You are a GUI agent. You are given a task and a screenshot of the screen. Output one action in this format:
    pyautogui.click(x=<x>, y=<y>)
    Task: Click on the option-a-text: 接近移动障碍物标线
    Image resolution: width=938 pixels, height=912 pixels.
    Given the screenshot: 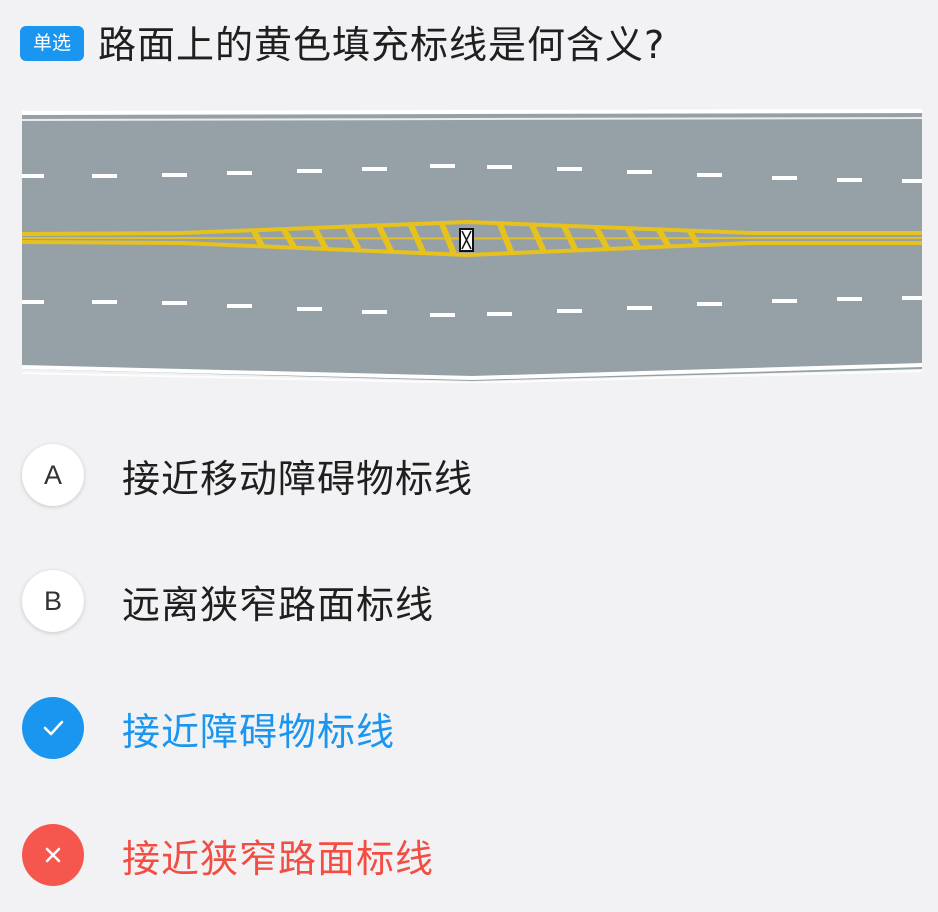 What is the action you would take?
    pyautogui.click(x=298, y=478)
    